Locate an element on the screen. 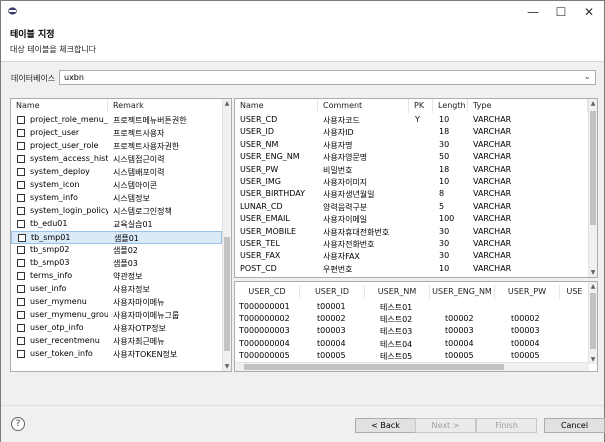 Image resolution: width=605 pixels, height=442 pixels. column-header-length: Length is located at coordinates (450, 106).